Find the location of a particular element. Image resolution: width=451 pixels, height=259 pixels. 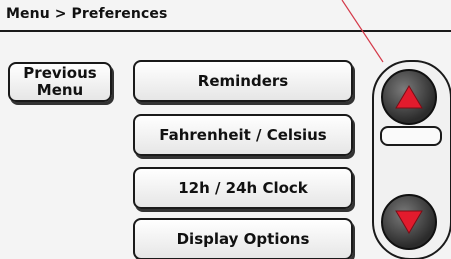

previous-menu-button: Previous Menu is located at coordinates (60, 82).